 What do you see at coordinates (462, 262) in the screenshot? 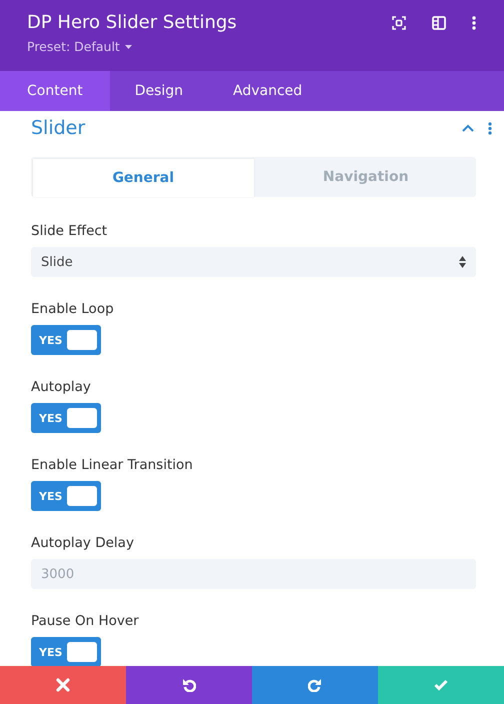
I see `sort-arrows-icon` at bounding box center [462, 262].